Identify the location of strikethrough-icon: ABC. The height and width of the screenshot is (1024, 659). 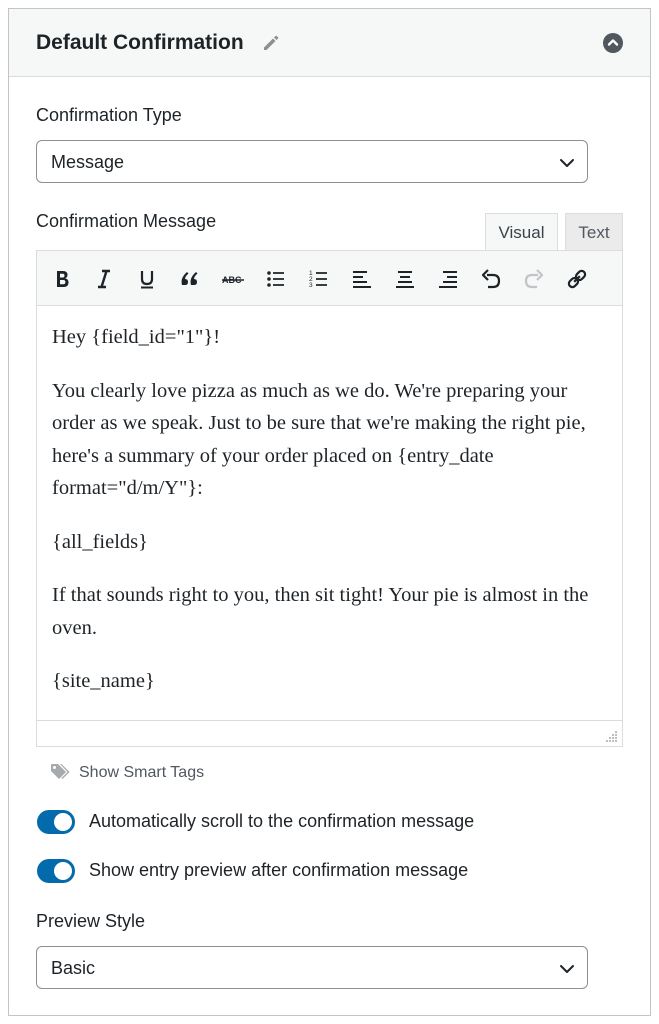
(233, 279).